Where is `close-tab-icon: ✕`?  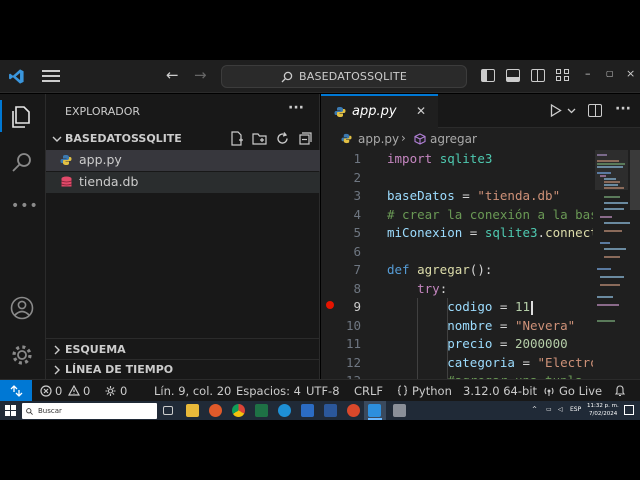
close-tab-icon: ✕ is located at coordinates (421, 111).